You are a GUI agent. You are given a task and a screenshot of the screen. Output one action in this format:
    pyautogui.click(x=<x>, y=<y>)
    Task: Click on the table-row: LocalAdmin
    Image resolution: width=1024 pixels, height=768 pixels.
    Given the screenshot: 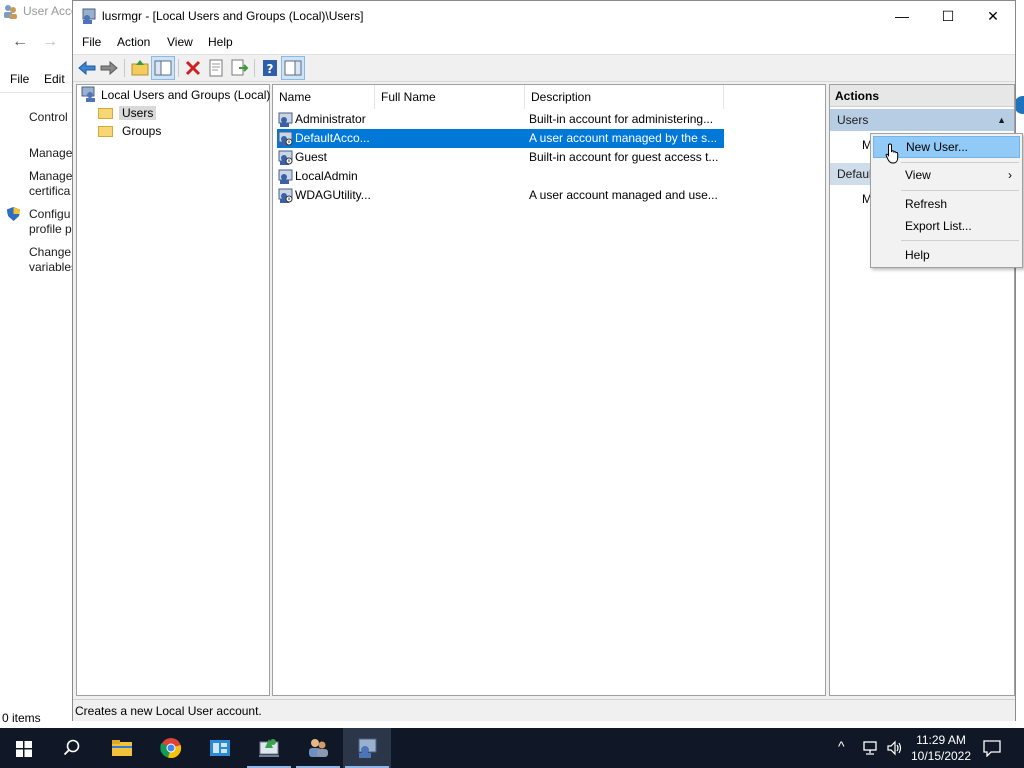 What is the action you would take?
    pyautogui.click(x=500, y=176)
    